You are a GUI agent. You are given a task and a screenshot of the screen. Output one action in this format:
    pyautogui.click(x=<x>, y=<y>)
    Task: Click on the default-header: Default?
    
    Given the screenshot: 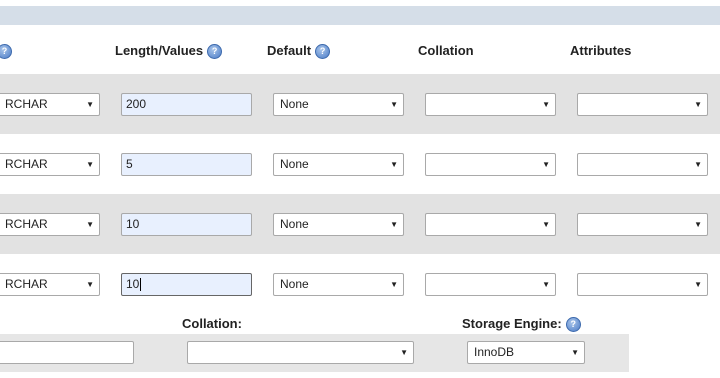 What is the action you would take?
    pyautogui.click(x=299, y=51)
    